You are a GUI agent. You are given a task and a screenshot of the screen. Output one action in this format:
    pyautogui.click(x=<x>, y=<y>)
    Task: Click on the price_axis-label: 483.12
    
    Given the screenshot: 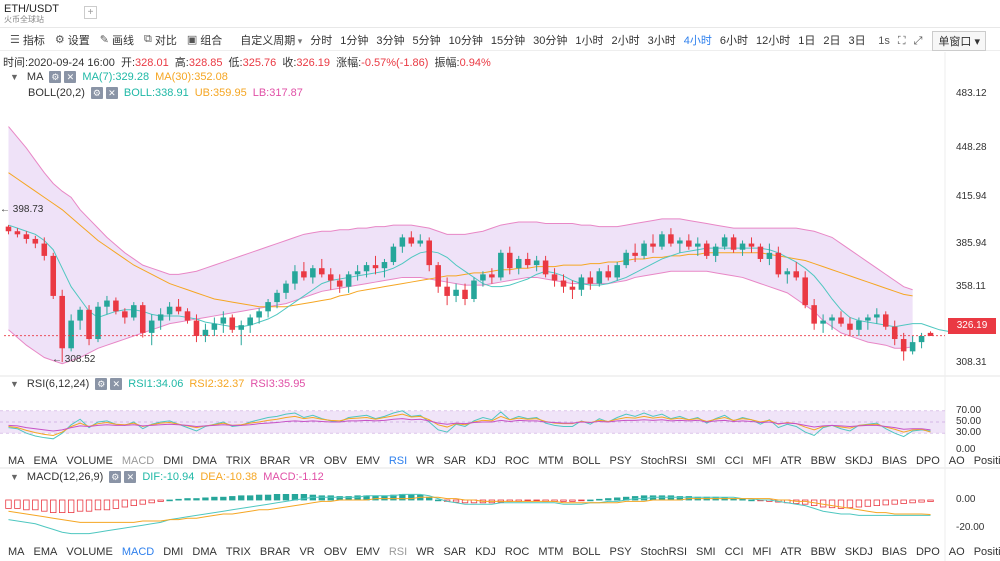 What is the action you would take?
    pyautogui.click(x=971, y=93)
    